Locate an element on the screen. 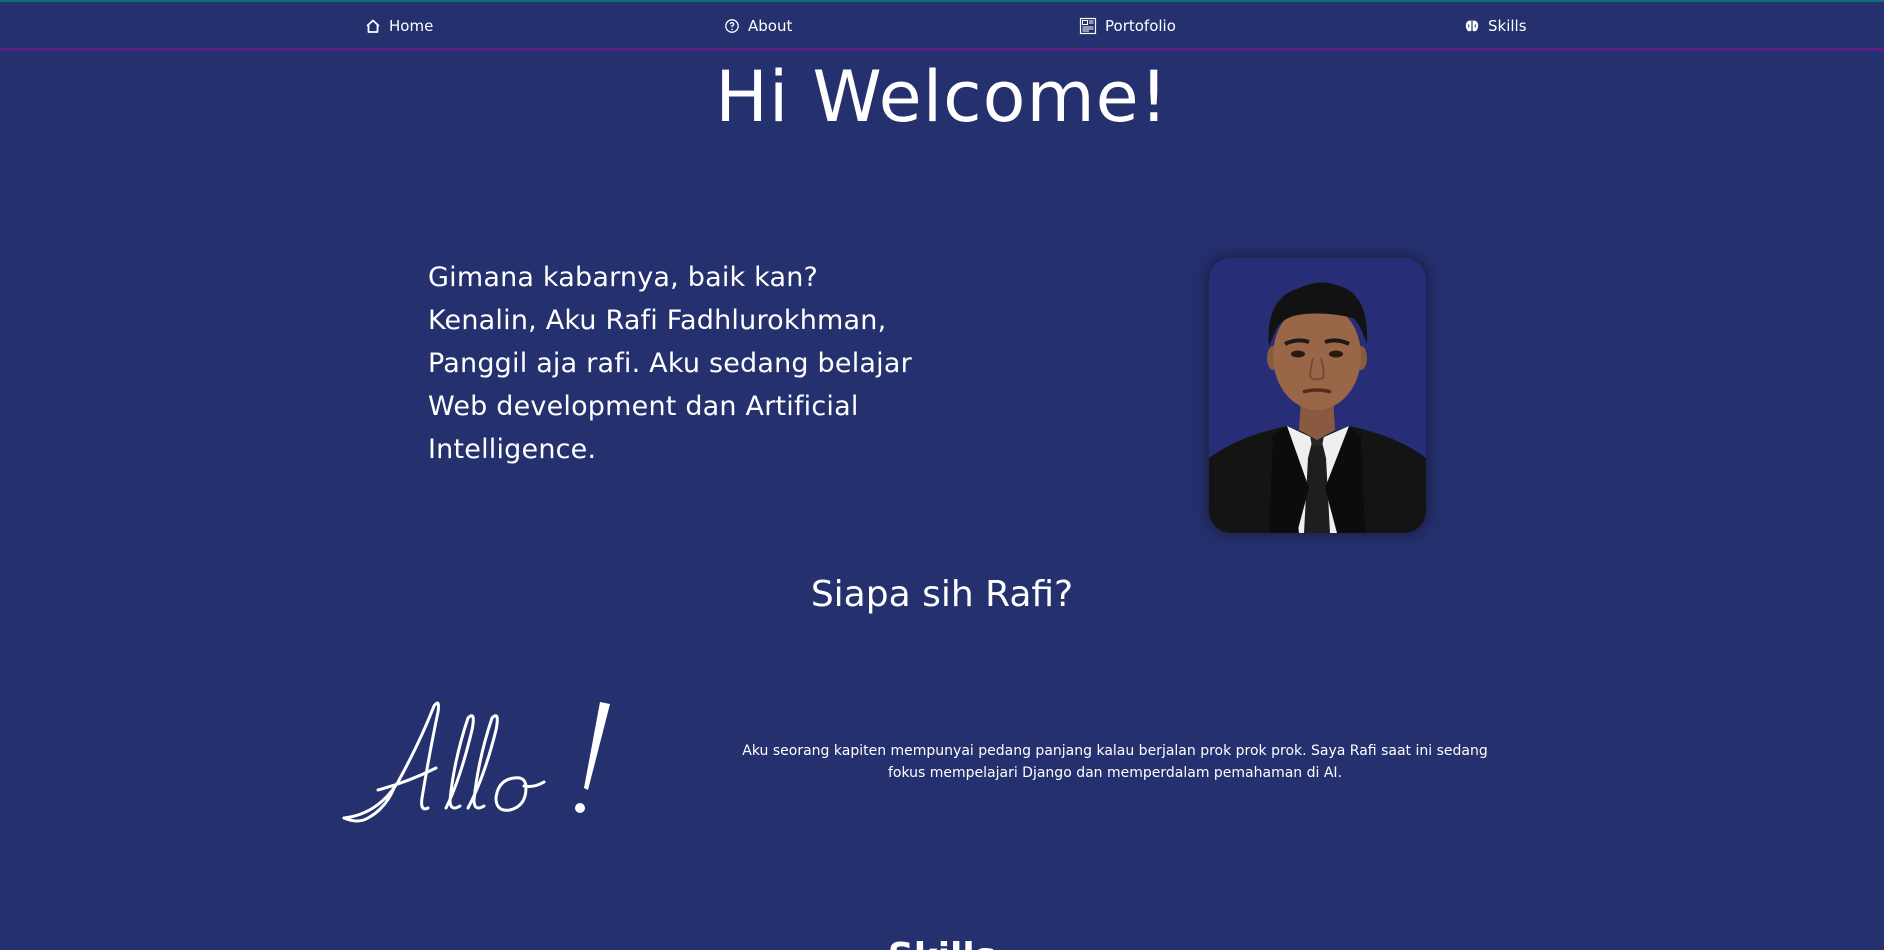 The image size is (1884, 950). nav-label-home: Home is located at coordinates (411, 26).